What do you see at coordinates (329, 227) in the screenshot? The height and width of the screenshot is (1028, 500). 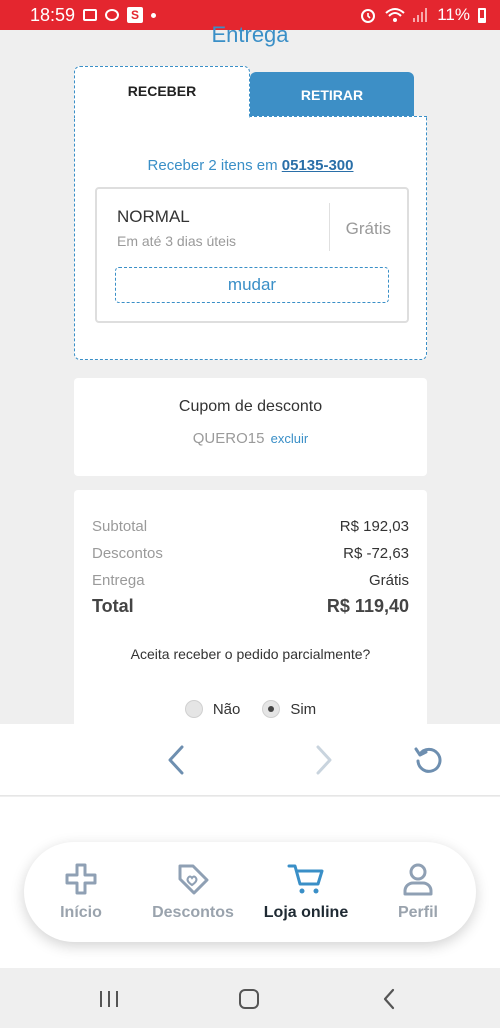 I see `shipping-option-divider` at bounding box center [329, 227].